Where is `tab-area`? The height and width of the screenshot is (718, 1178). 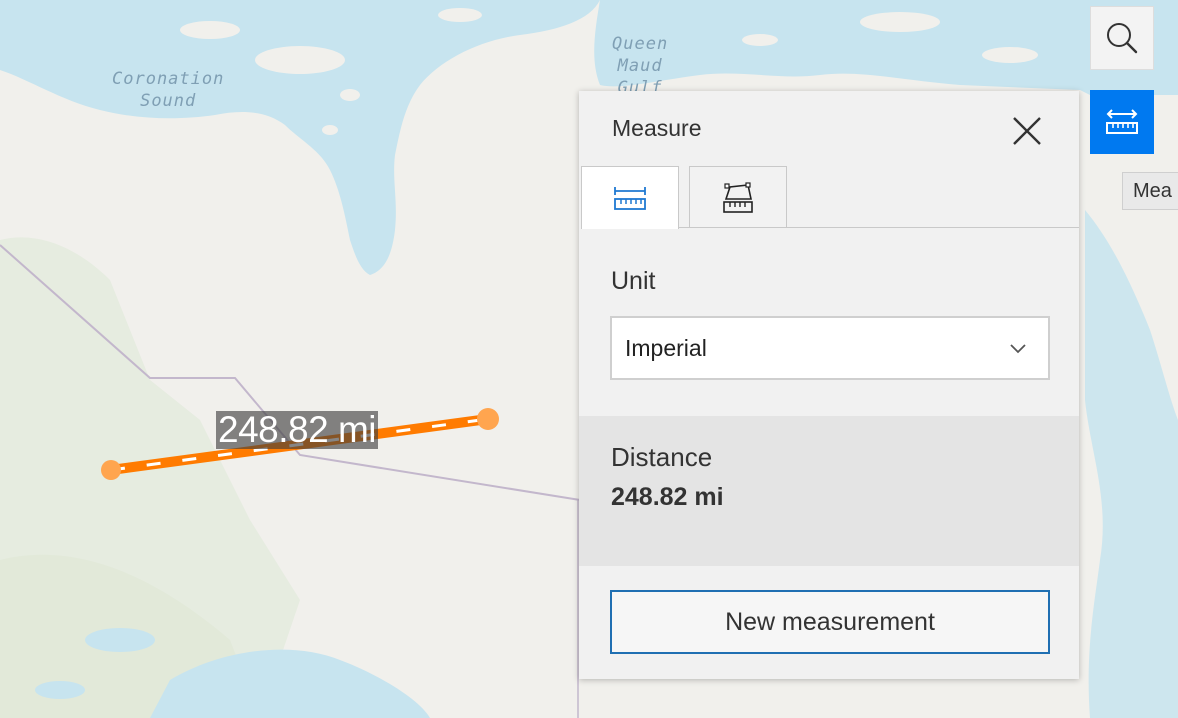
tab-area is located at coordinates (738, 197).